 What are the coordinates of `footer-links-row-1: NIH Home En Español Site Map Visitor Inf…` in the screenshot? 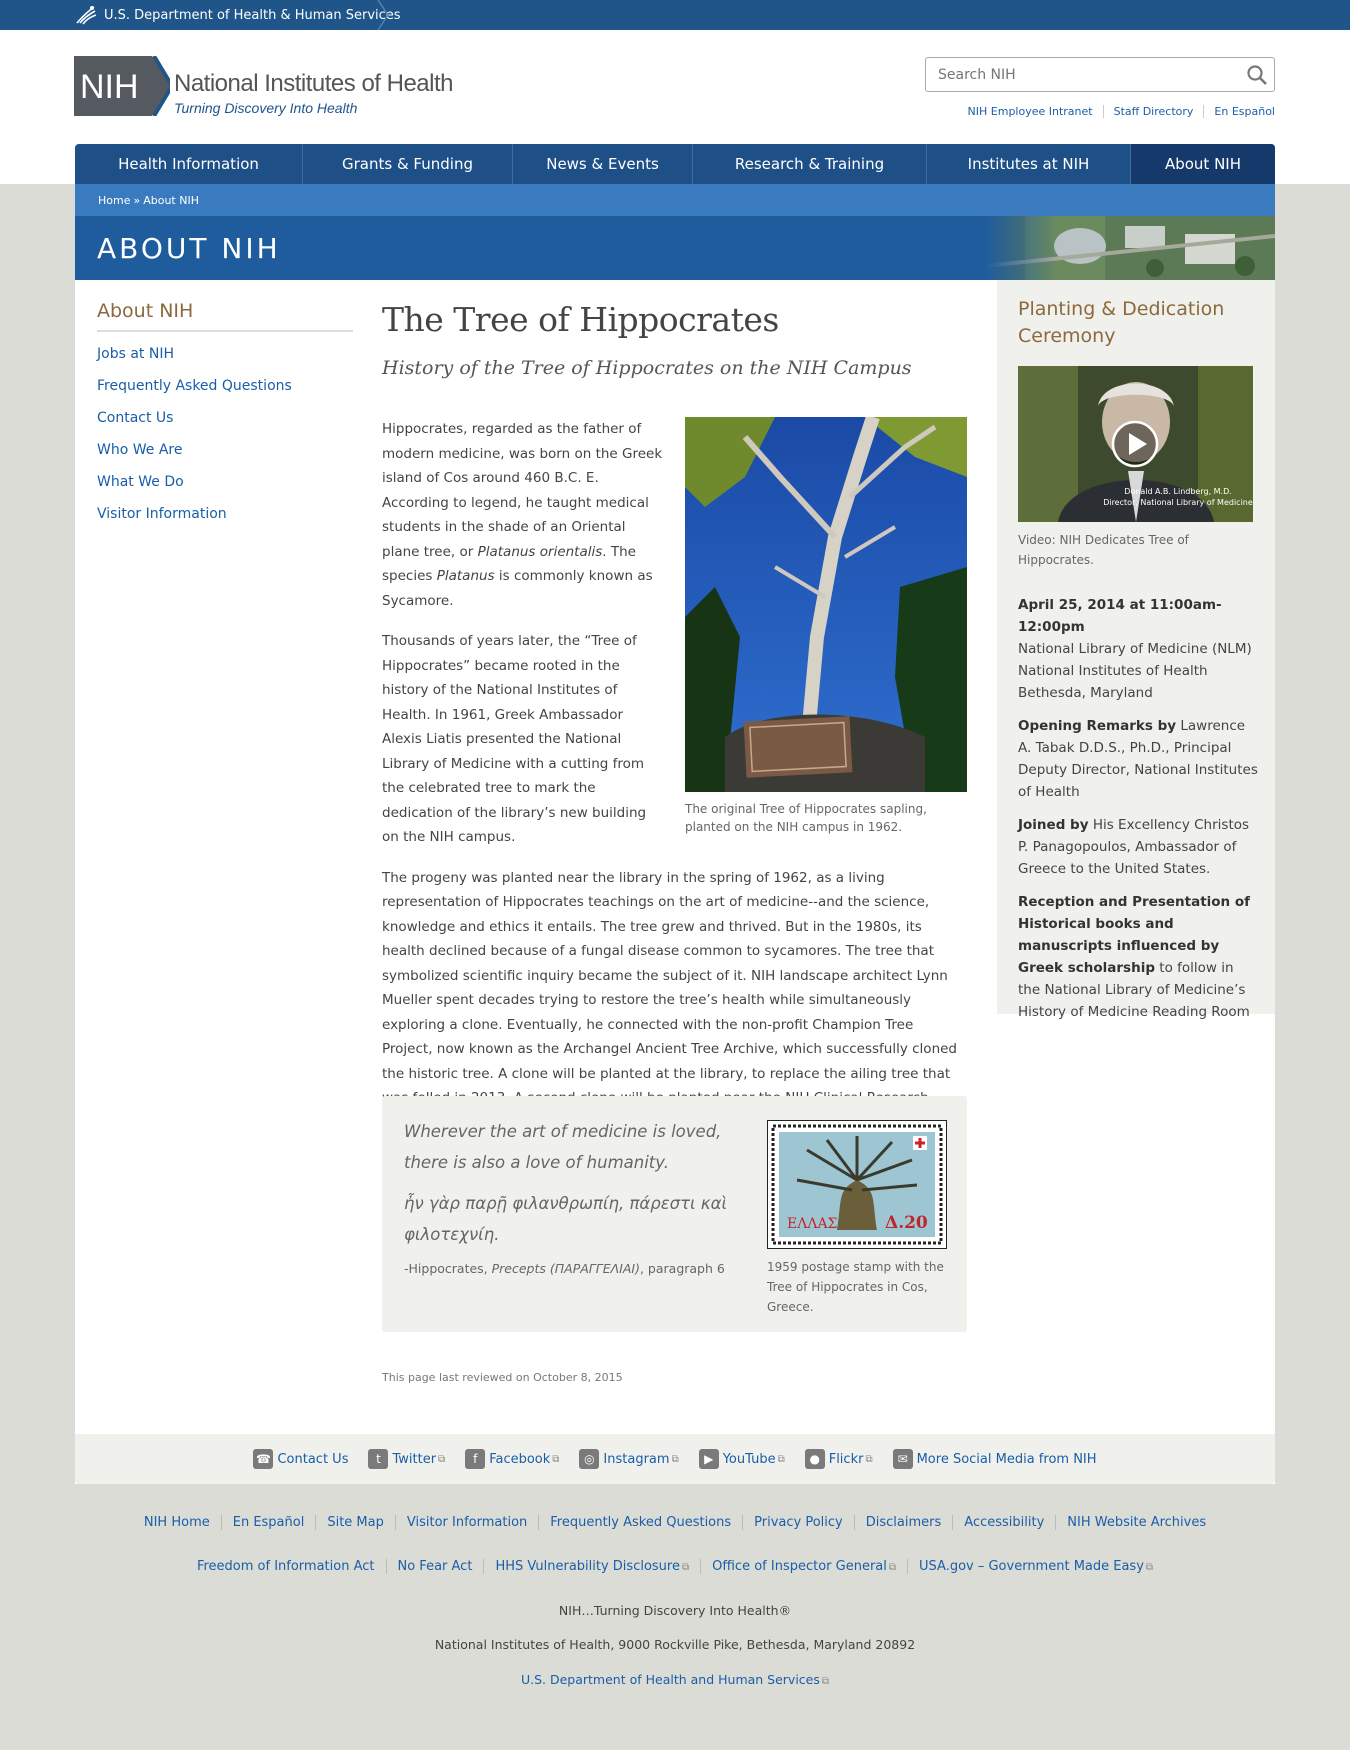 It's located at (675, 1522).